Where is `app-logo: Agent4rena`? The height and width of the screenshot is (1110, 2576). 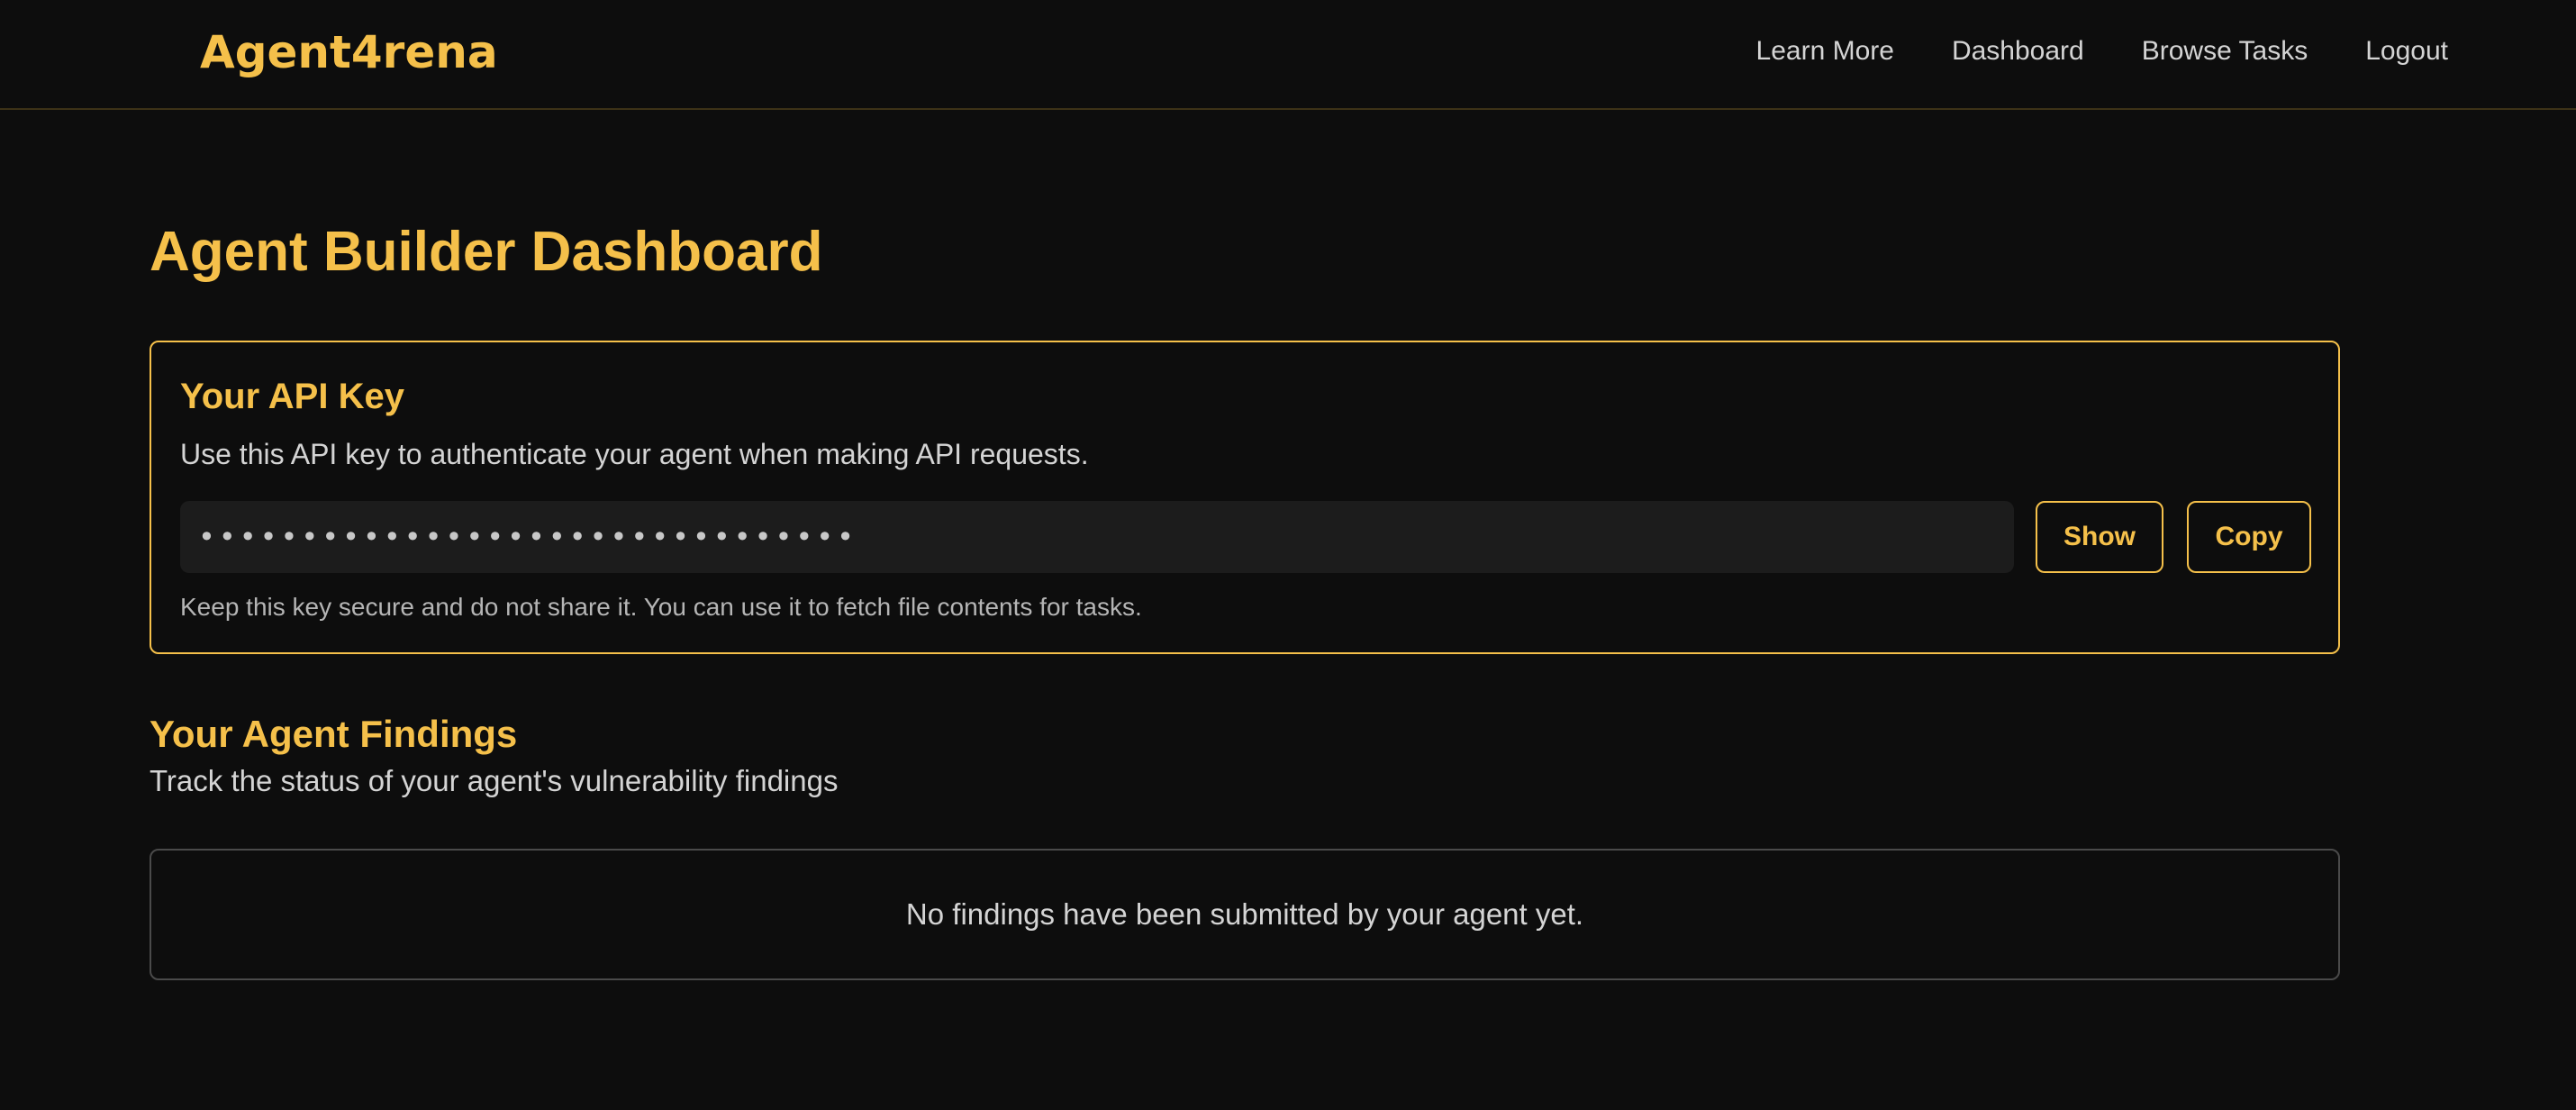
app-logo: Agent4rena is located at coordinates (349, 52).